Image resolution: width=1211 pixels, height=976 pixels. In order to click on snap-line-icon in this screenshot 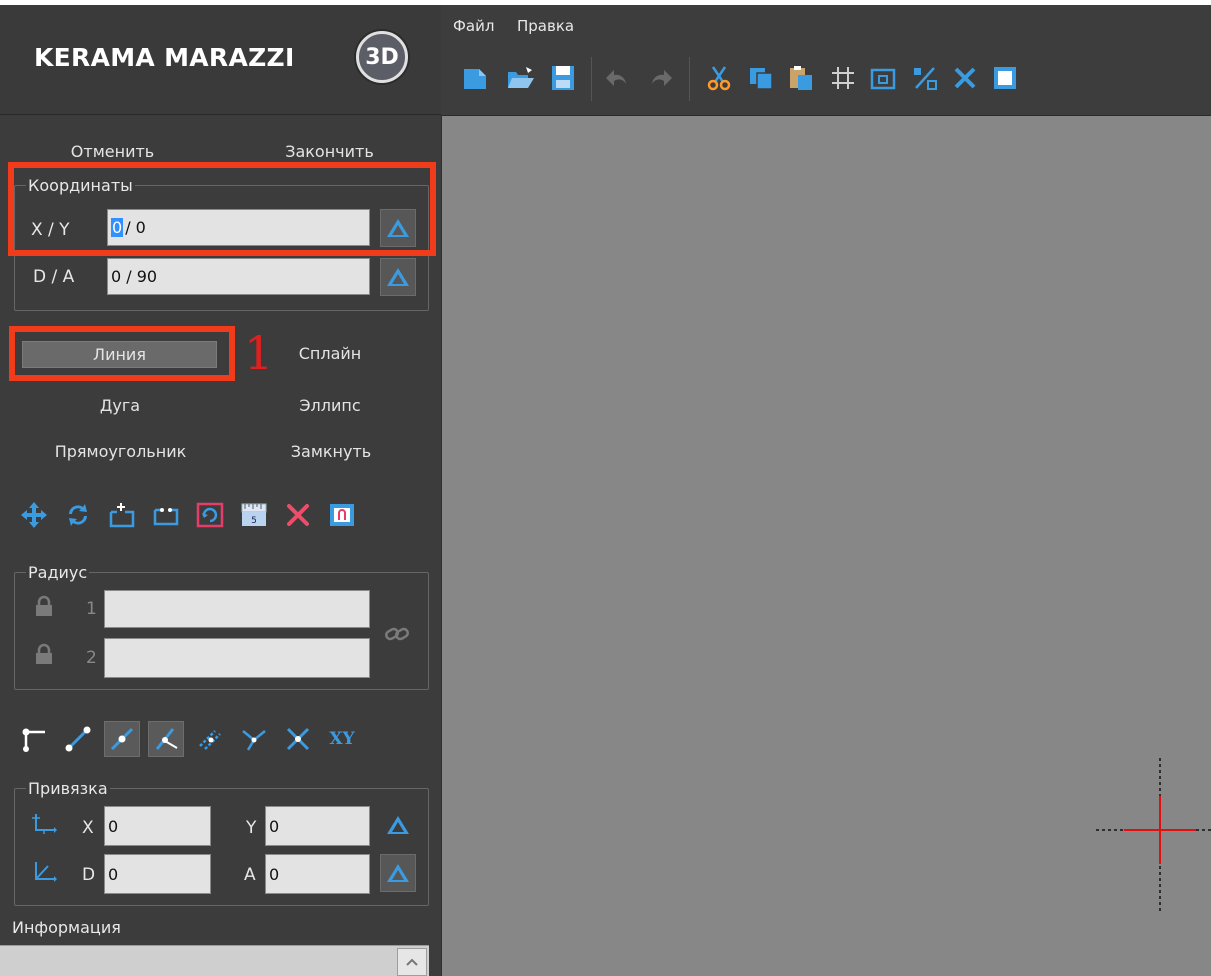, I will do `click(78, 739)`.